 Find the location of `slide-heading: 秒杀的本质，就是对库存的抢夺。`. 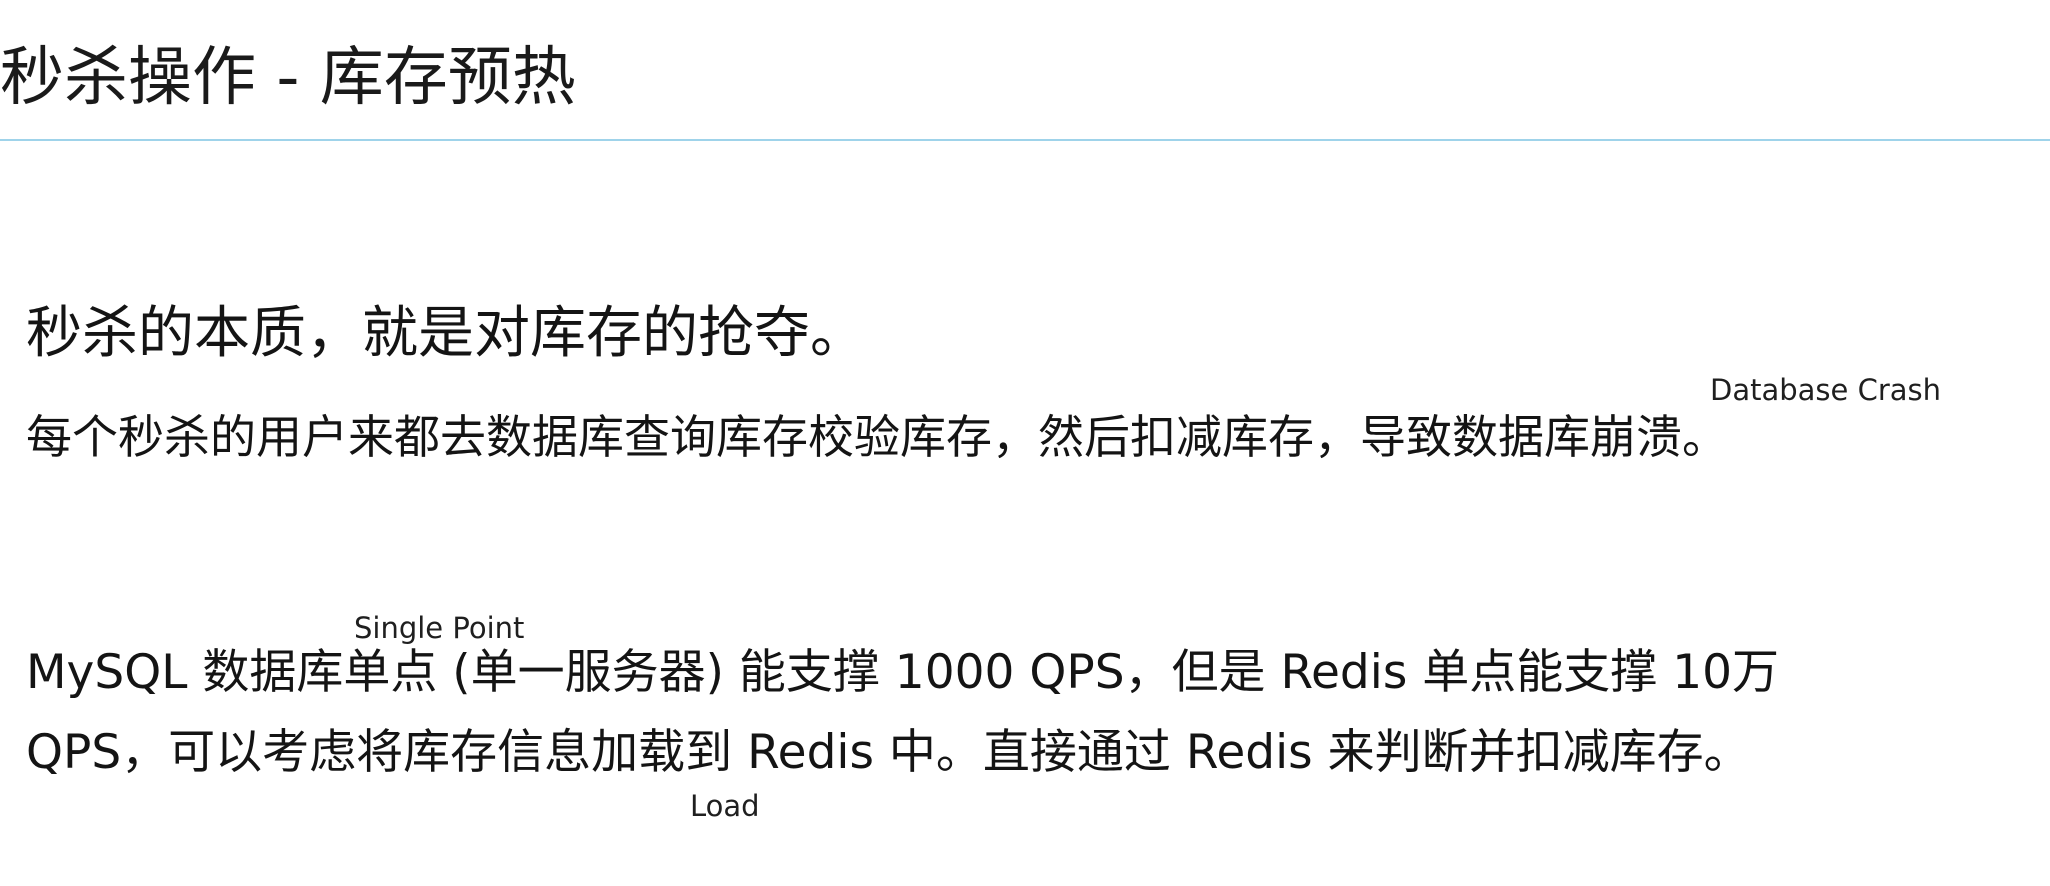

slide-heading: 秒杀的本质，就是对库存的抢夺。 is located at coordinates (446, 333).